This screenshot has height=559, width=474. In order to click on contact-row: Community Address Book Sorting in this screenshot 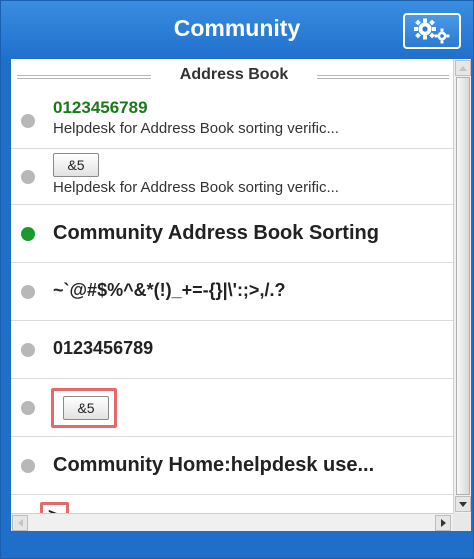, I will do `click(232, 234)`.